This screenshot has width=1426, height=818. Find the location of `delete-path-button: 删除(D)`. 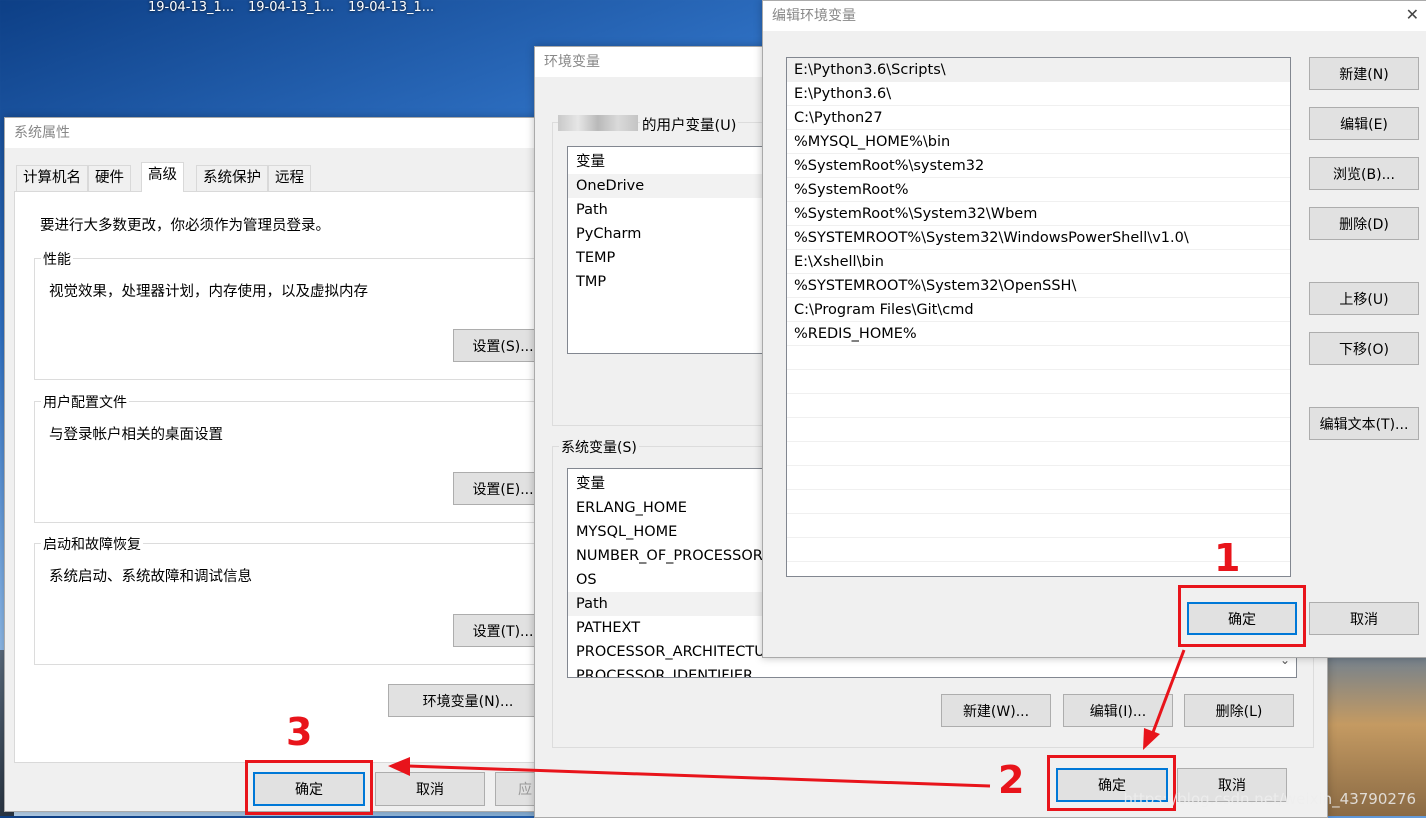

delete-path-button: 删除(D) is located at coordinates (1364, 223).